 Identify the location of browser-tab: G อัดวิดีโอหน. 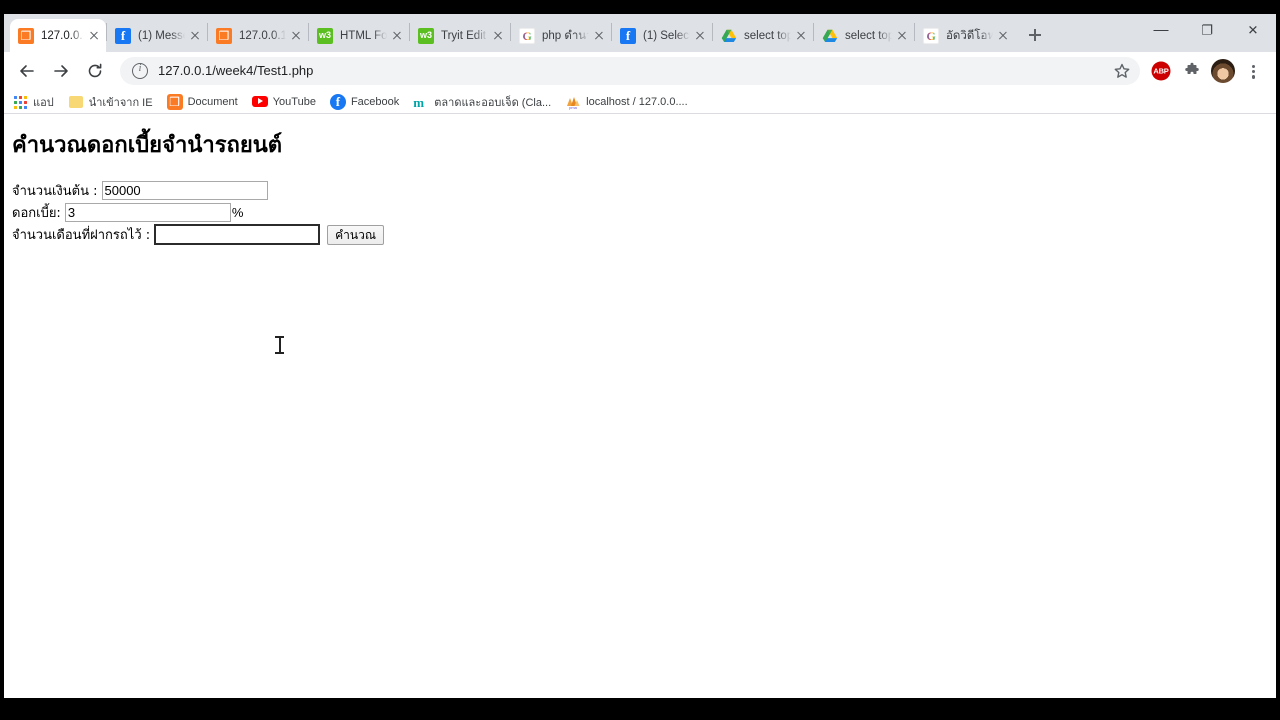
(965, 35).